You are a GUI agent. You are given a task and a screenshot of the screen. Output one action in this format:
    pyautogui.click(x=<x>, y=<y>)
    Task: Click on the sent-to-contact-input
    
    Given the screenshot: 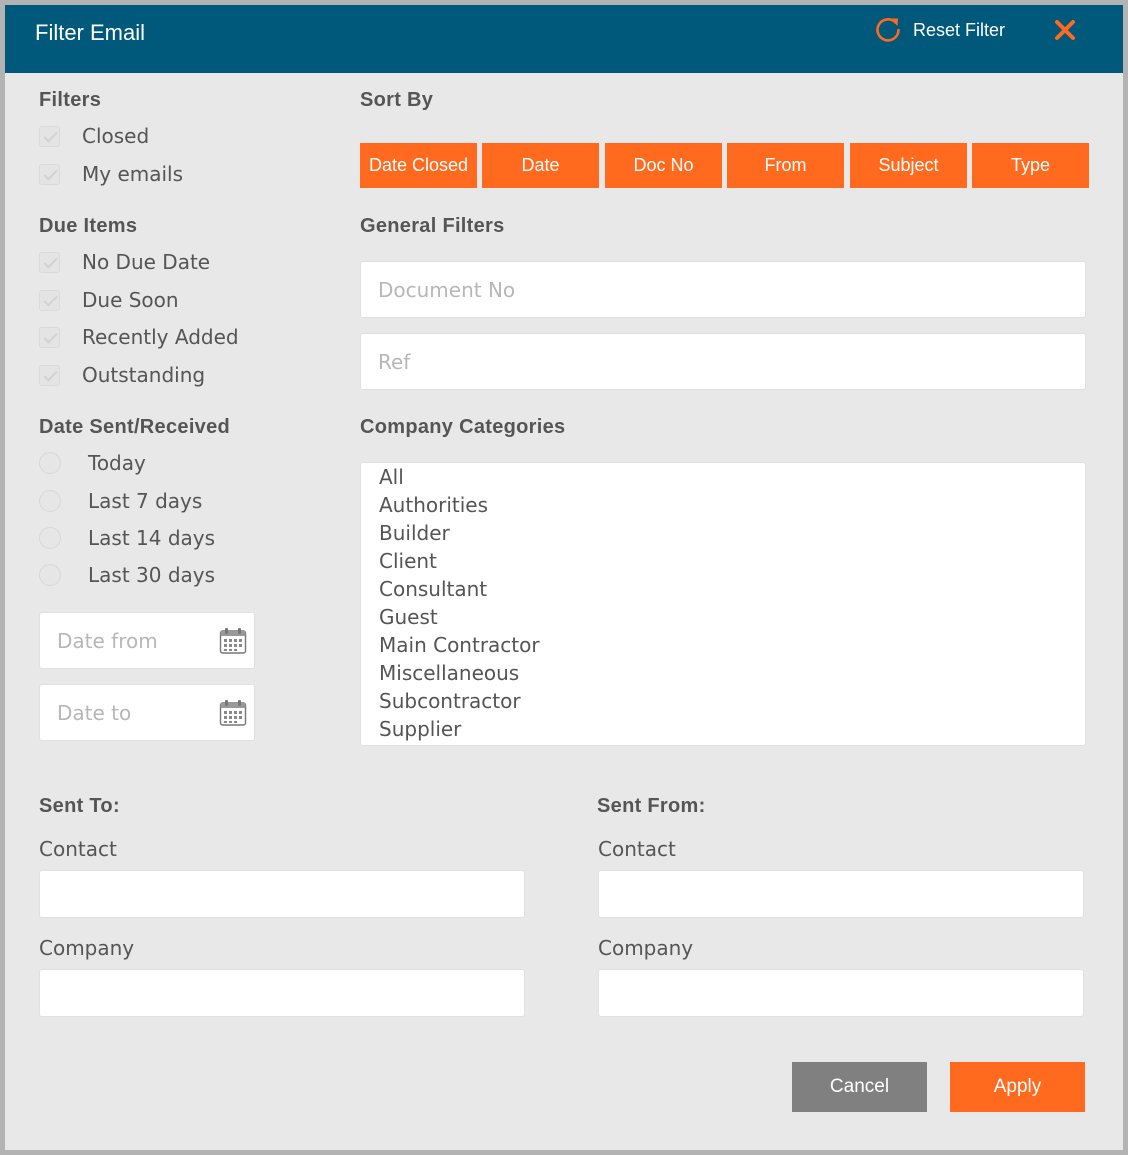 What is the action you would take?
    pyautogui.click(x=282, y=894)
    